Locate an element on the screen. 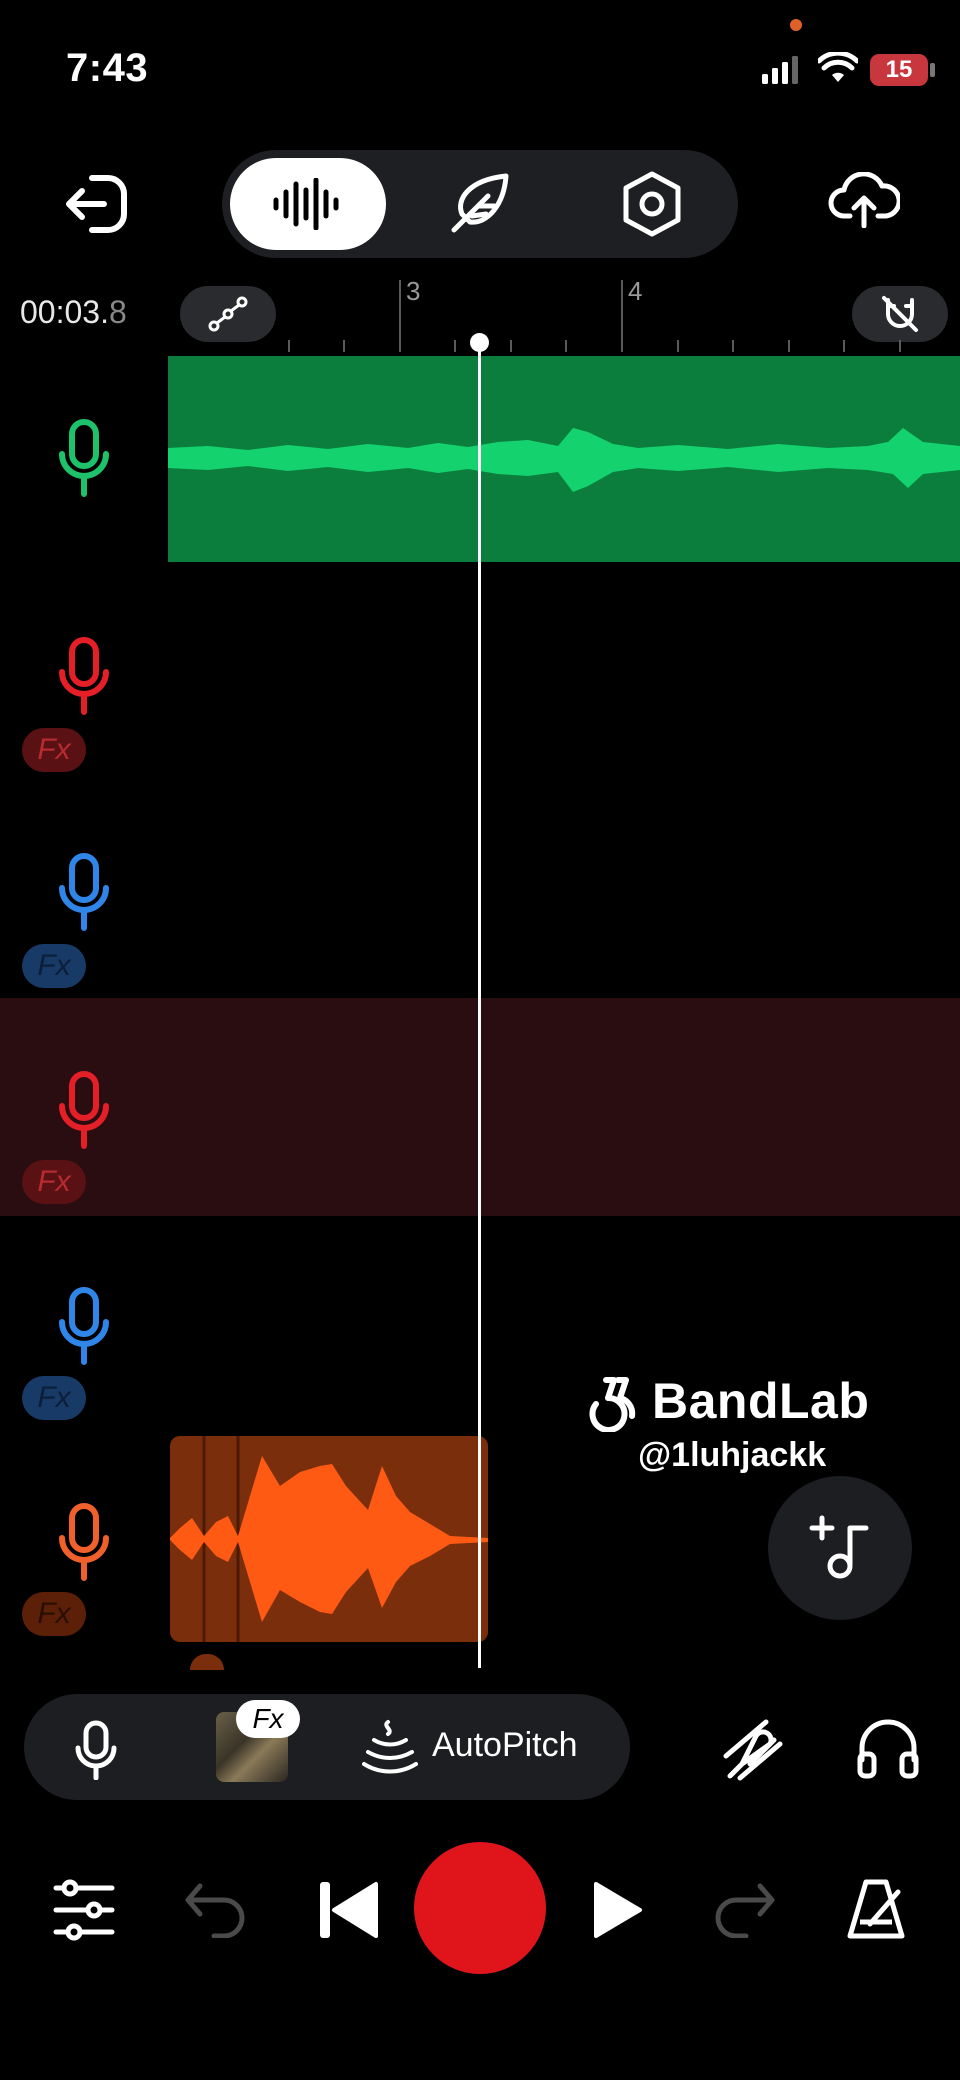  watermark-username: @1luhjackk is located at coordinates (732, 1455).